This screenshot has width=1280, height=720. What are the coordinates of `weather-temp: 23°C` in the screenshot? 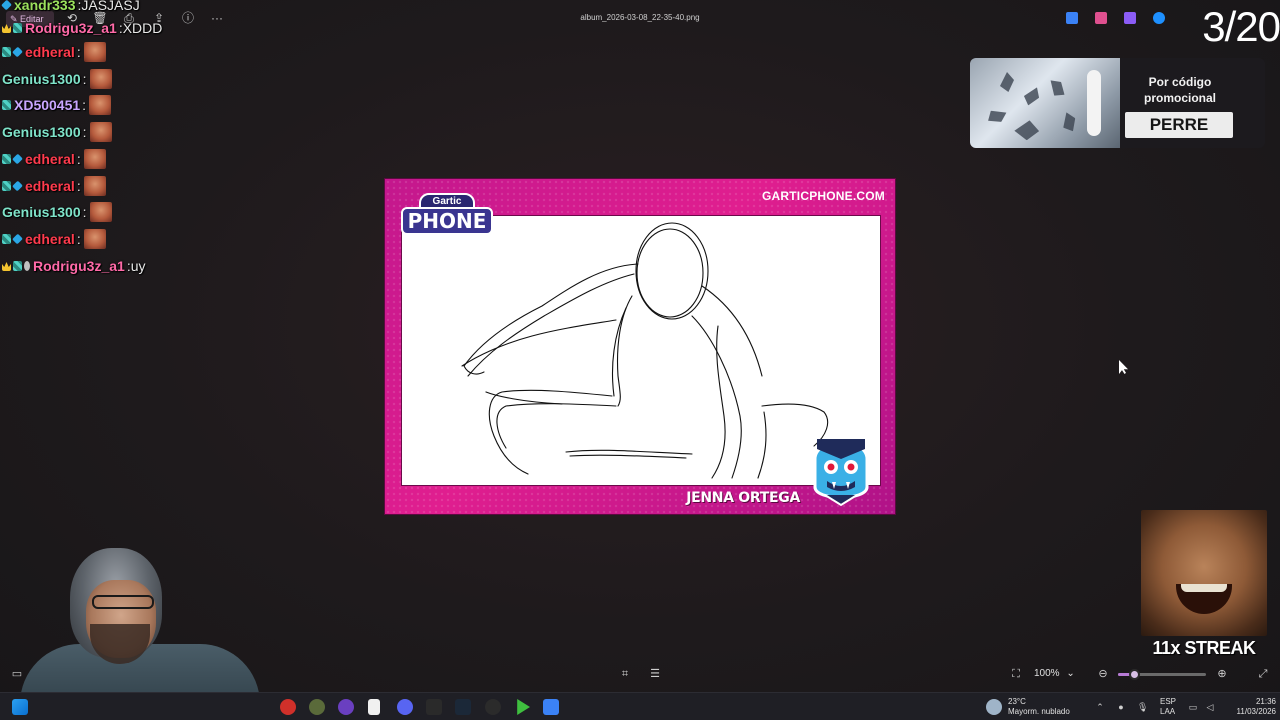 It's located at (1017, 701).